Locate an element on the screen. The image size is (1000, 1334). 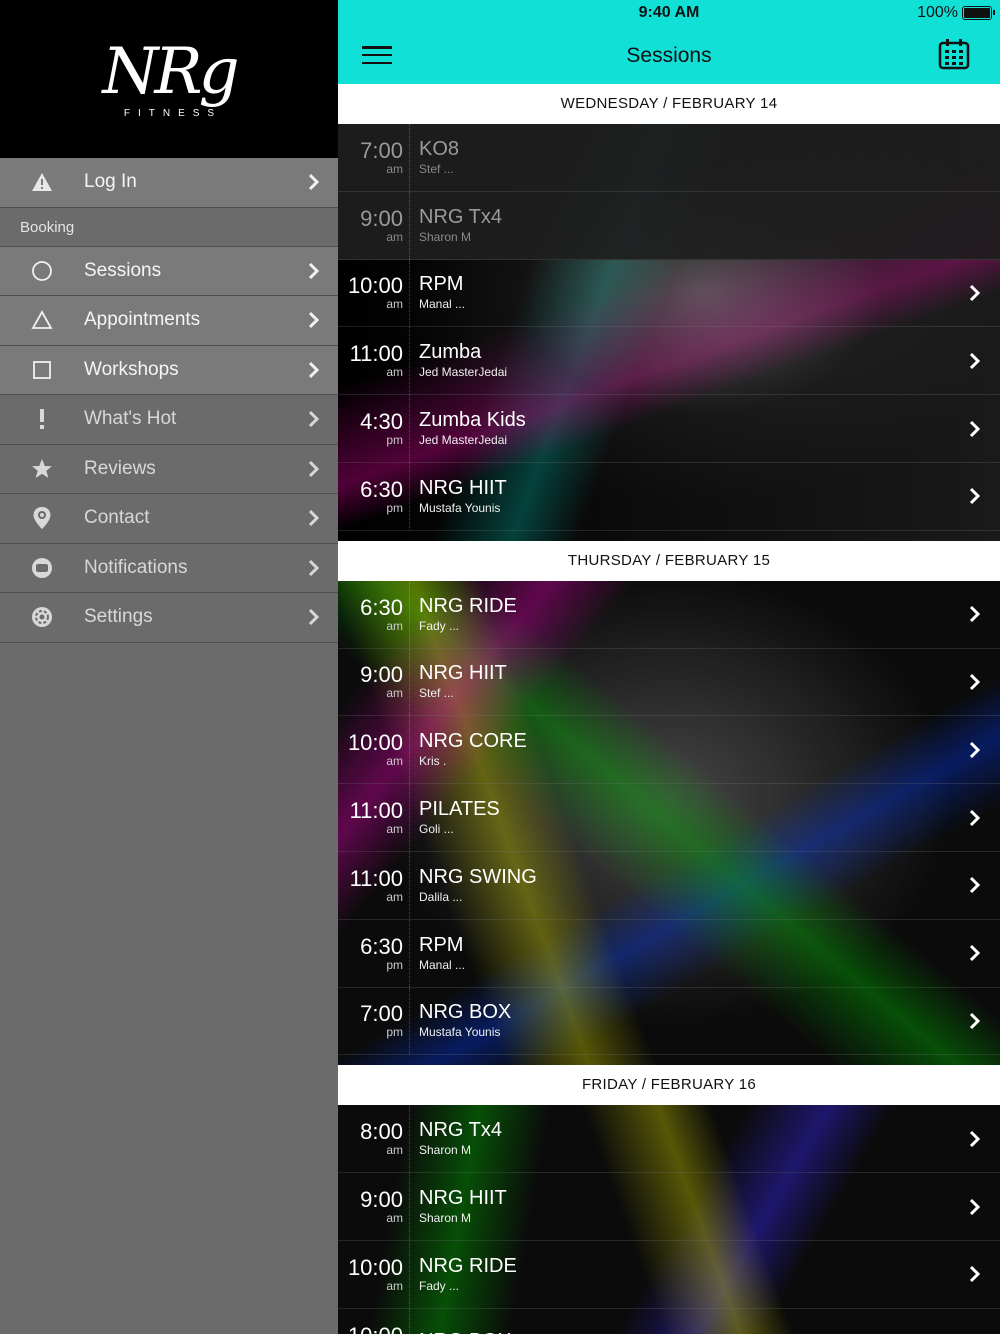
session-time: 6:30 am is located at coordinates (374, 614).